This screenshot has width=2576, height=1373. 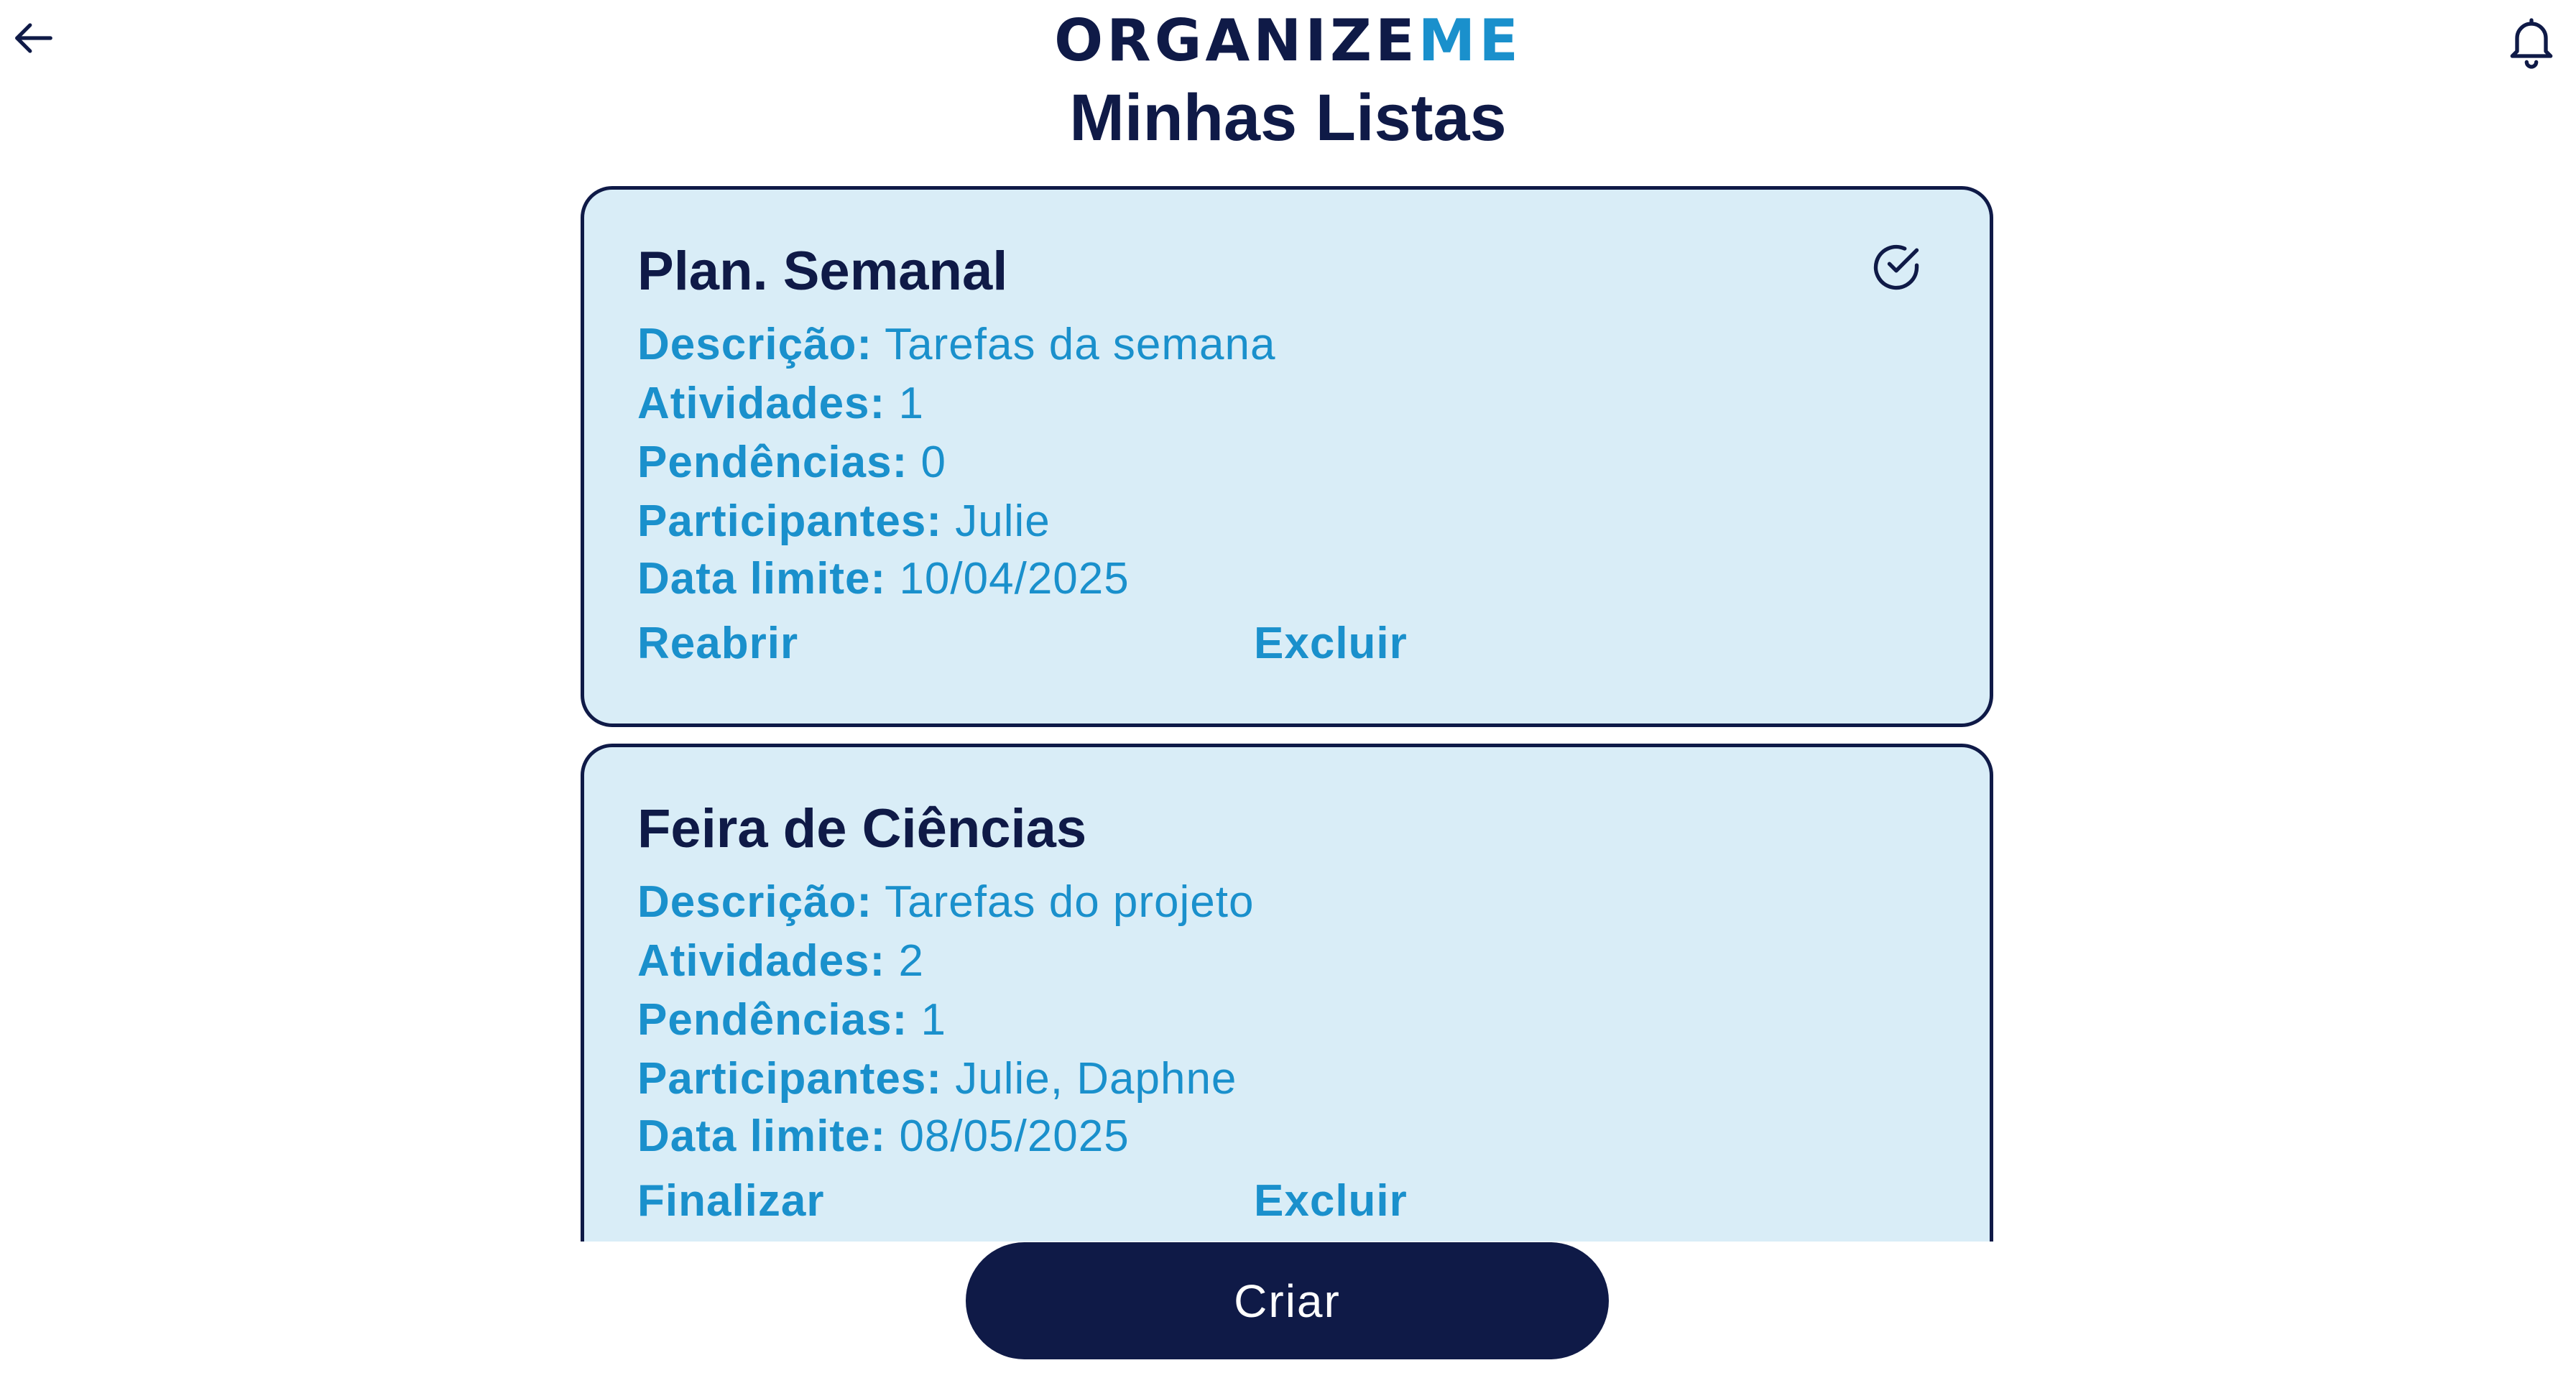 I want to click on deadline-value: 10/04/2025, so click(x=1015, y=579).